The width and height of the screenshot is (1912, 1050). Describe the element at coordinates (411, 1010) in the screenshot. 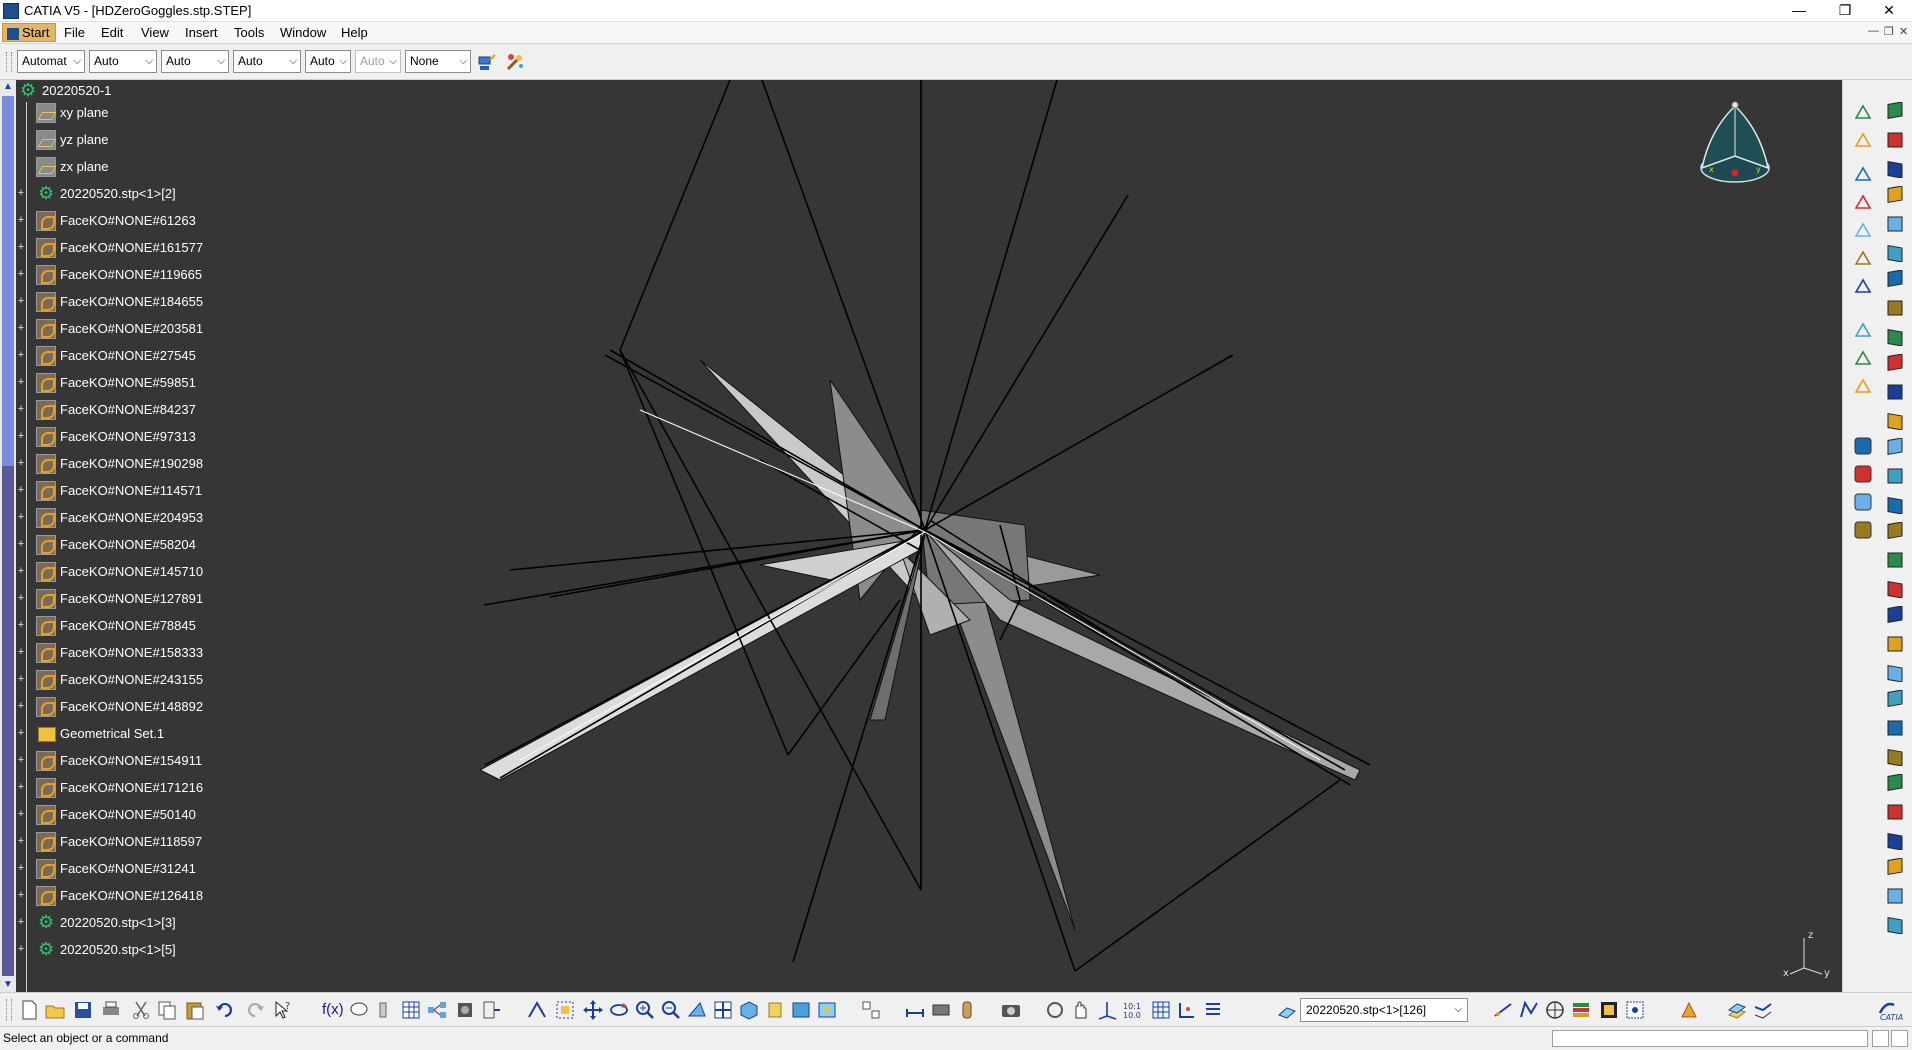

I see `design-table-icon` at that location.